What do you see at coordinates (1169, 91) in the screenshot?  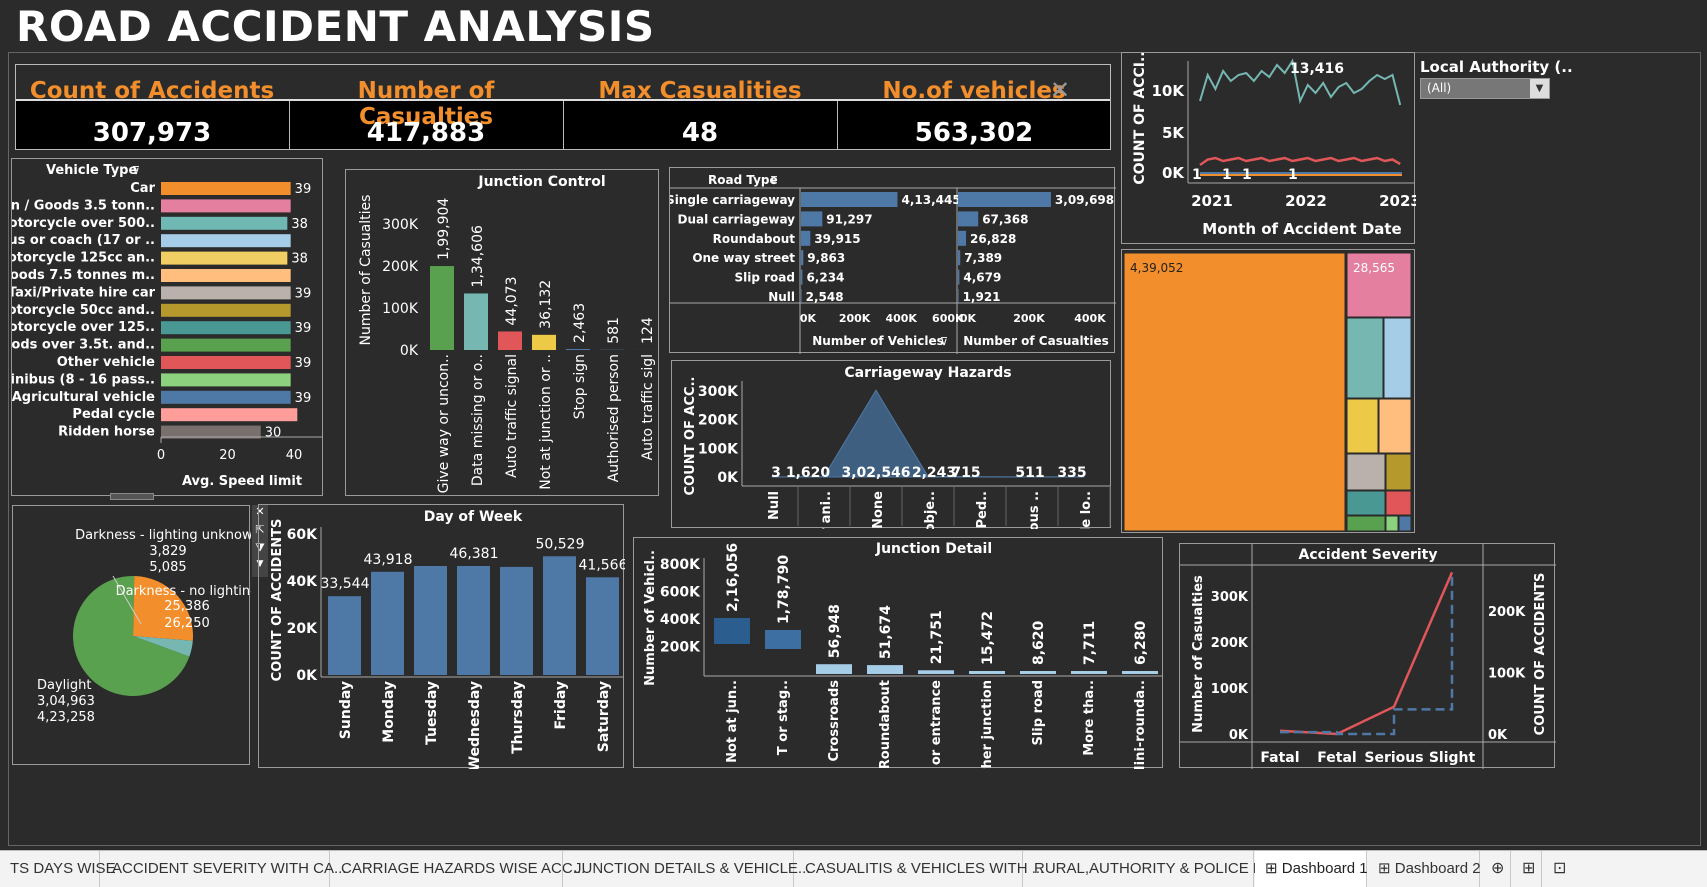 I see `month-ytick: 10K` at bounding box center [1169, 91].